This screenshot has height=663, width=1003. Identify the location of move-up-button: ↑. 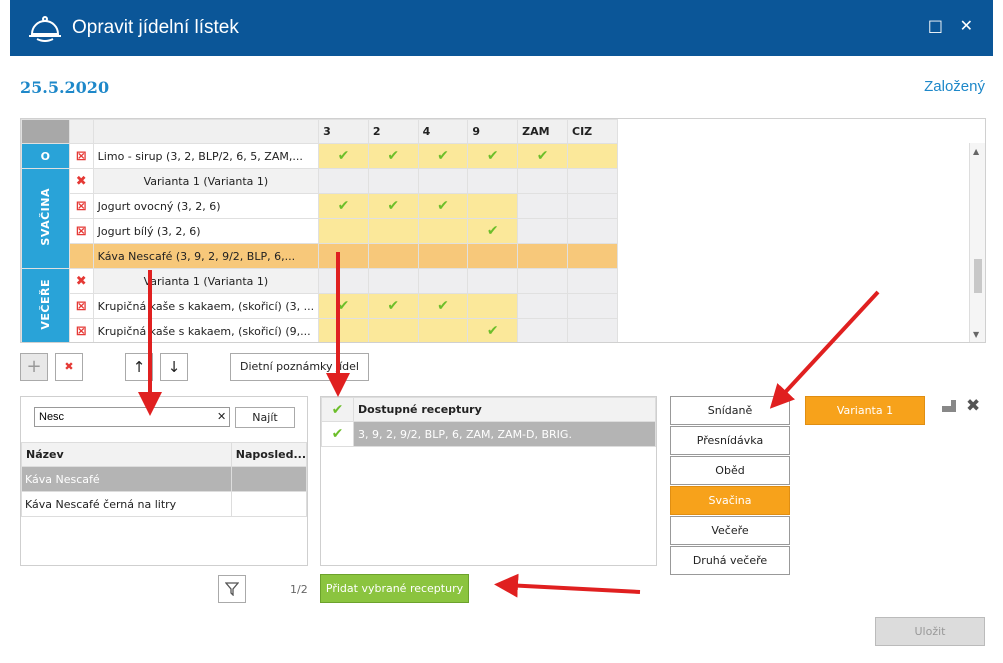
(139, 367).